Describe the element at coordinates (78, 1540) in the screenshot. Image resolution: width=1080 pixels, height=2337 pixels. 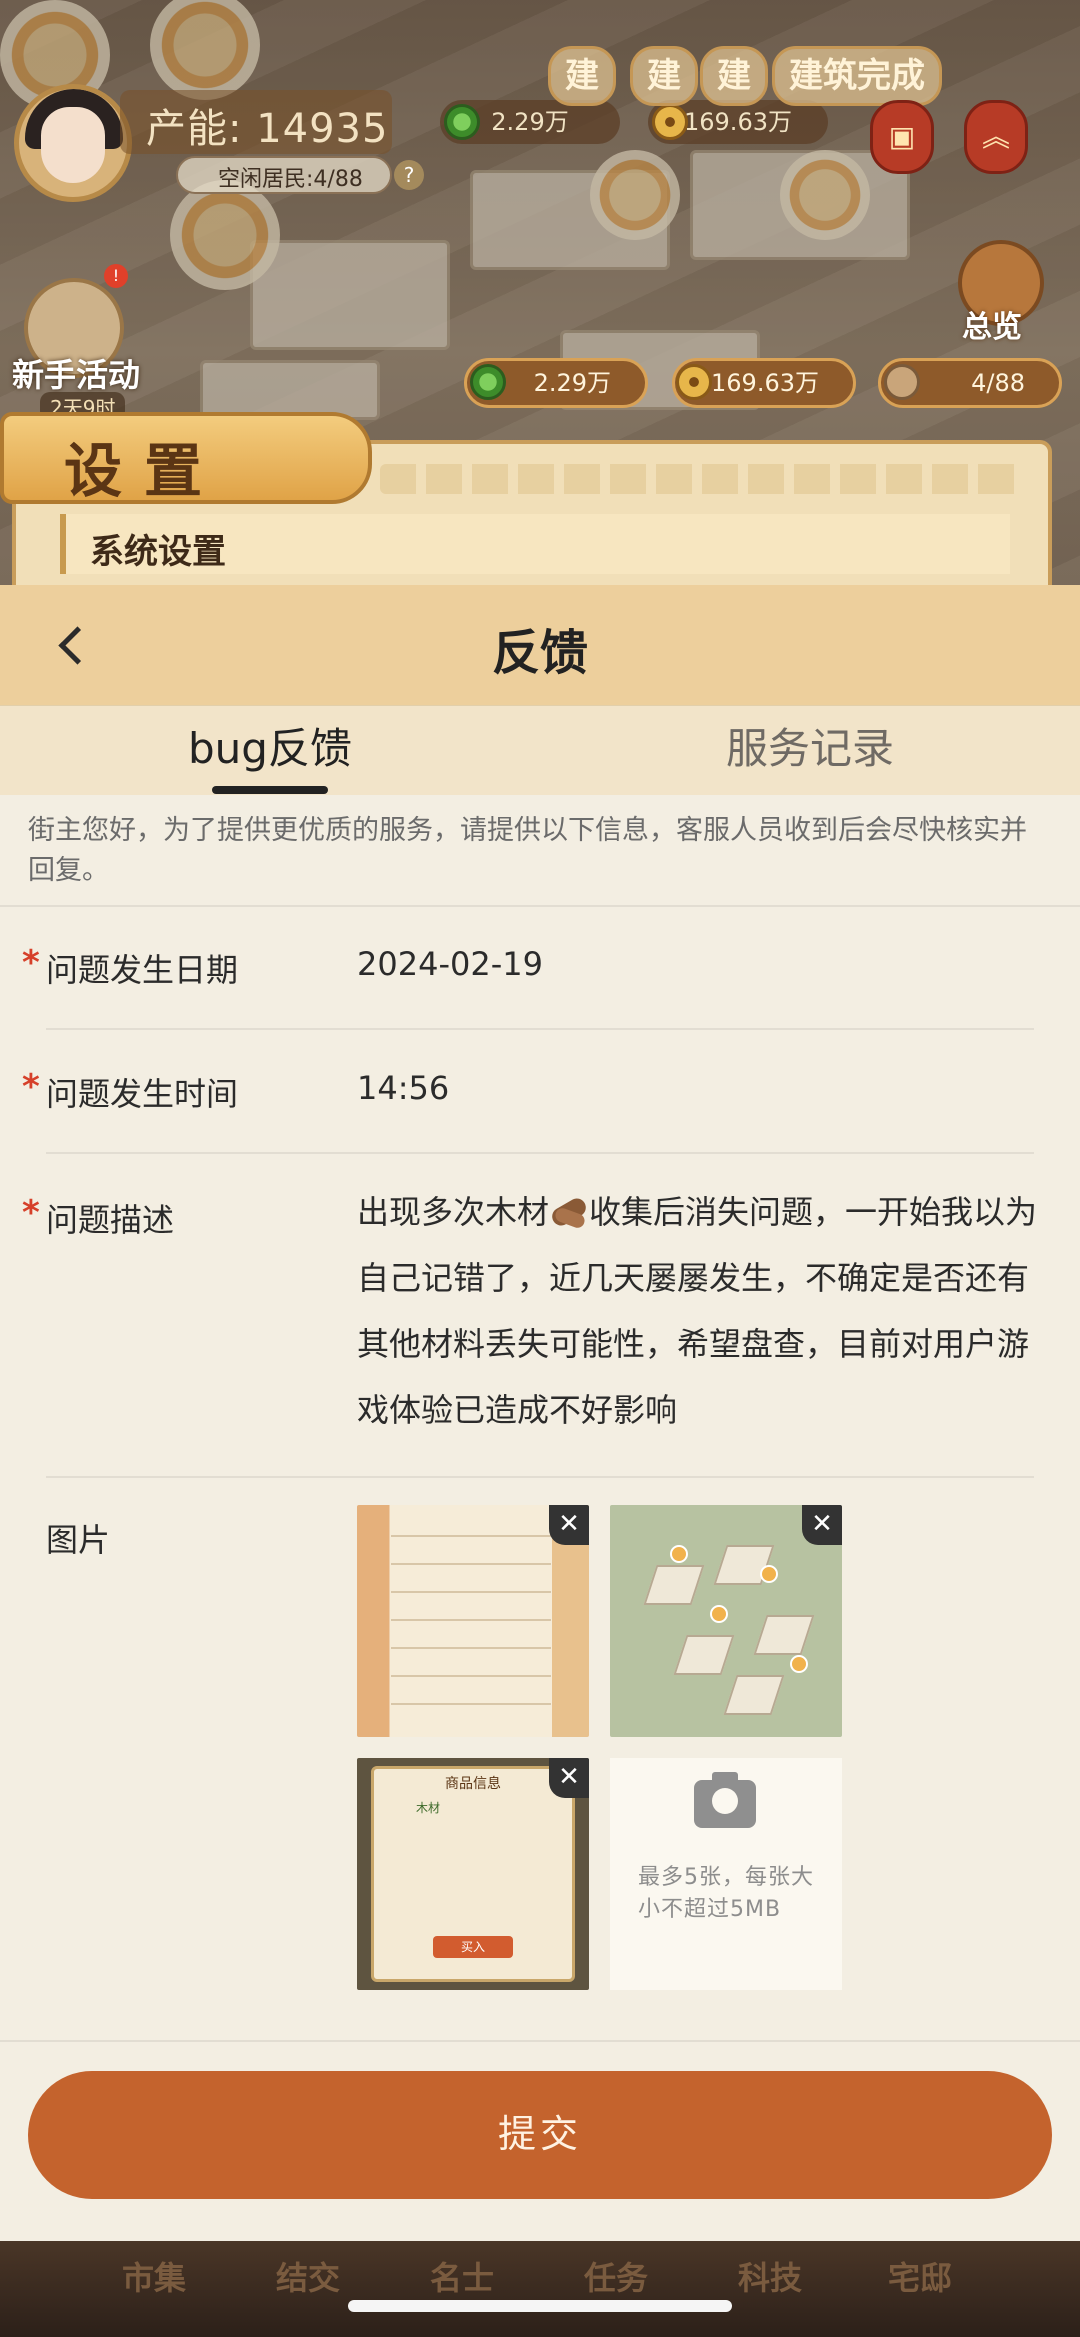
I see `images-label: 图片` at that location.